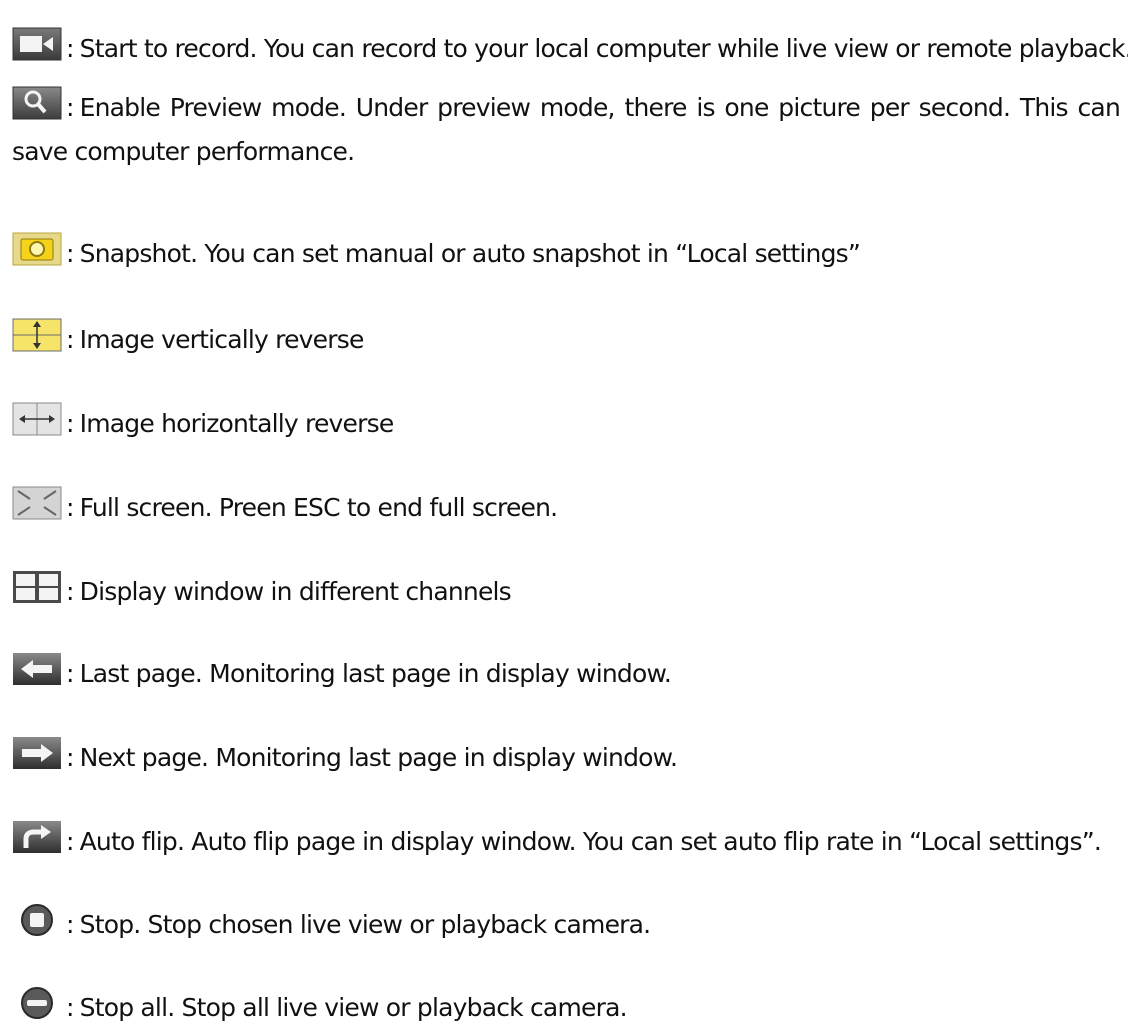  What do you see at coordinates (37, 44) in the screenshot?
I see `record-camera-icon` at bounding box center [37, 44].